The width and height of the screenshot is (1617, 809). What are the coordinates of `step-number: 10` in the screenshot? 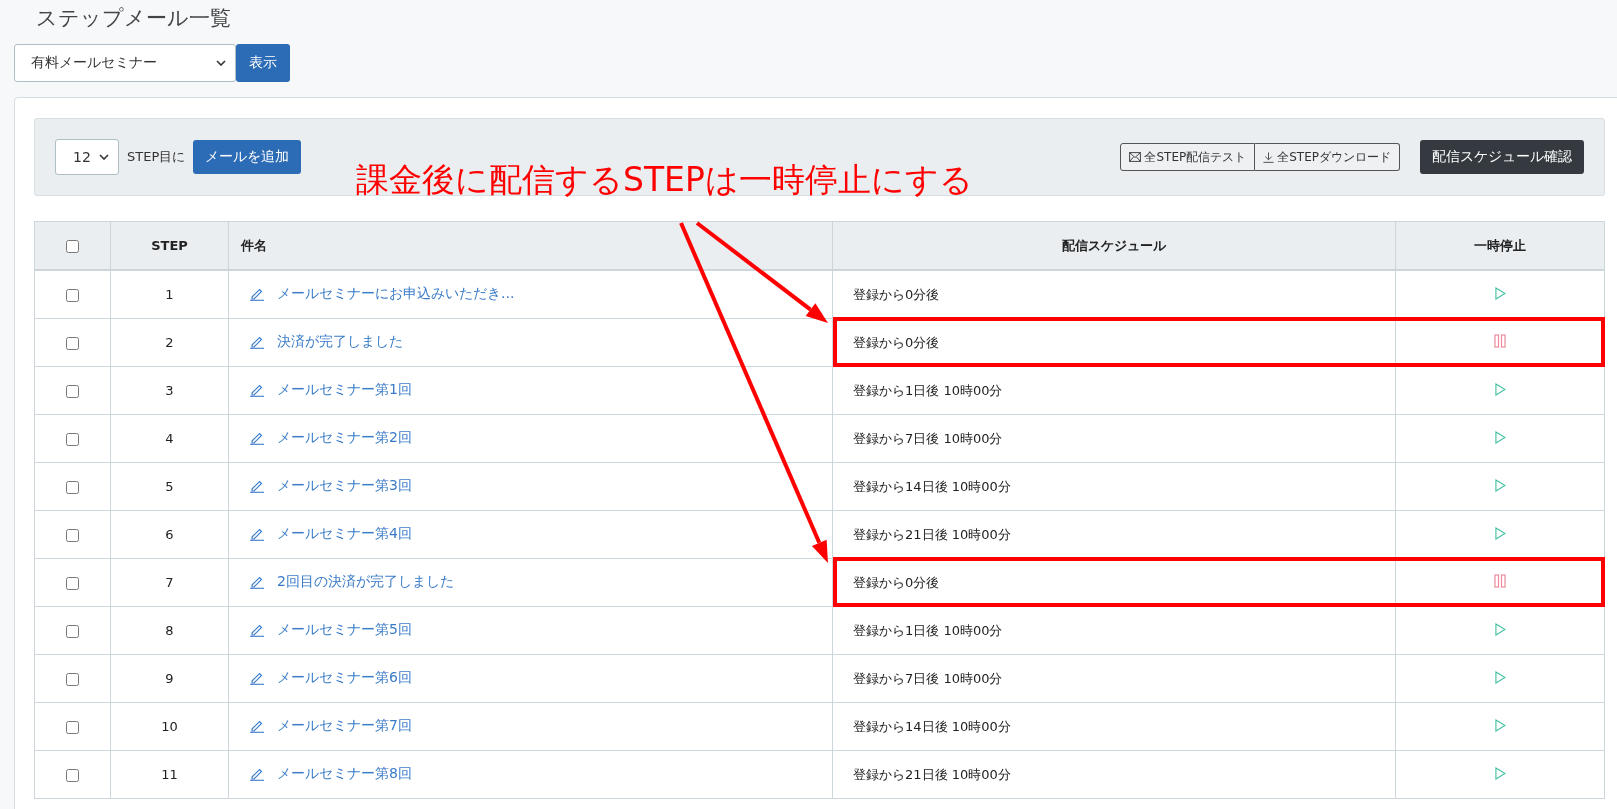 It's located at (169, 726).